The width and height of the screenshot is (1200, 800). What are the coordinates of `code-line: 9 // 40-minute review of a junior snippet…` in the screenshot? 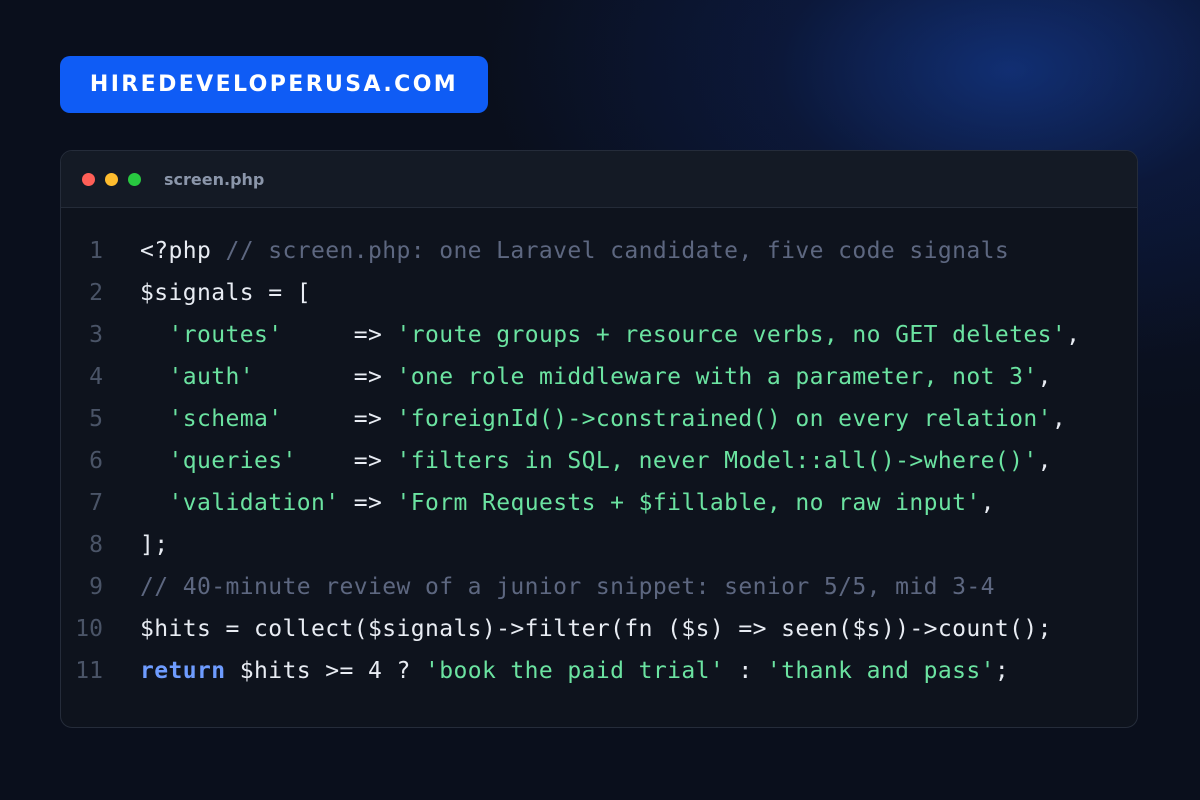 It's located at (599, 587).